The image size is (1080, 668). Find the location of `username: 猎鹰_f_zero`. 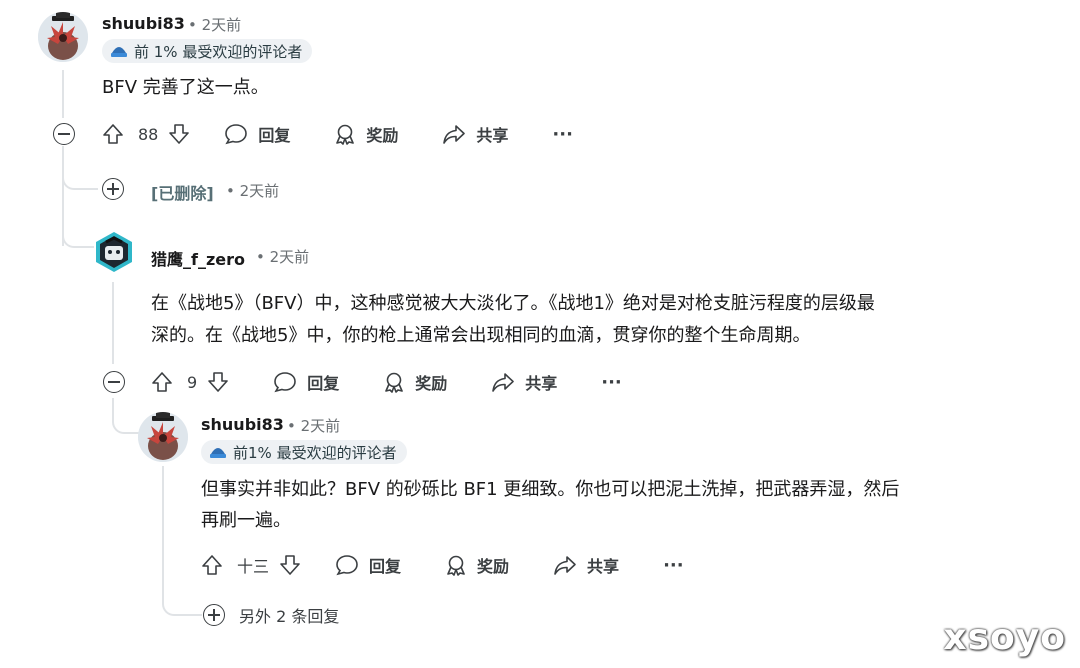

username: 猎鹰_f_zero is located at coordinates (198, 258).